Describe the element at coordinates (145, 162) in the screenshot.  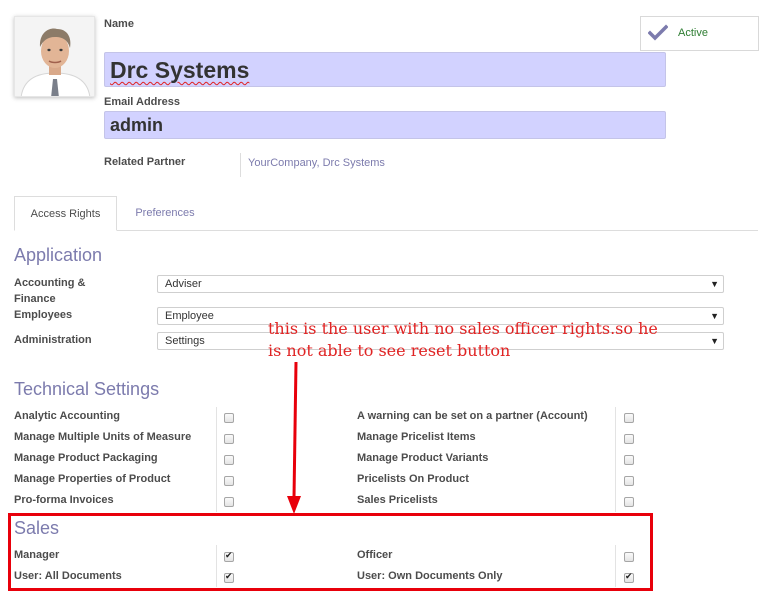
I see `related-partner-label: Related Partner` at that location.